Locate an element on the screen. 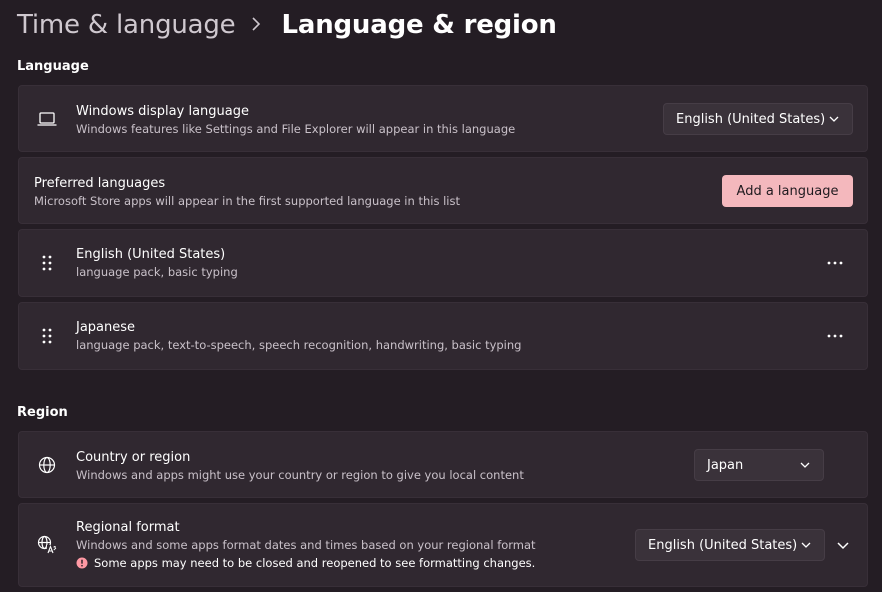 The image size is (882, 592). country-region-value: Japan is located at coordinates (725, 465).